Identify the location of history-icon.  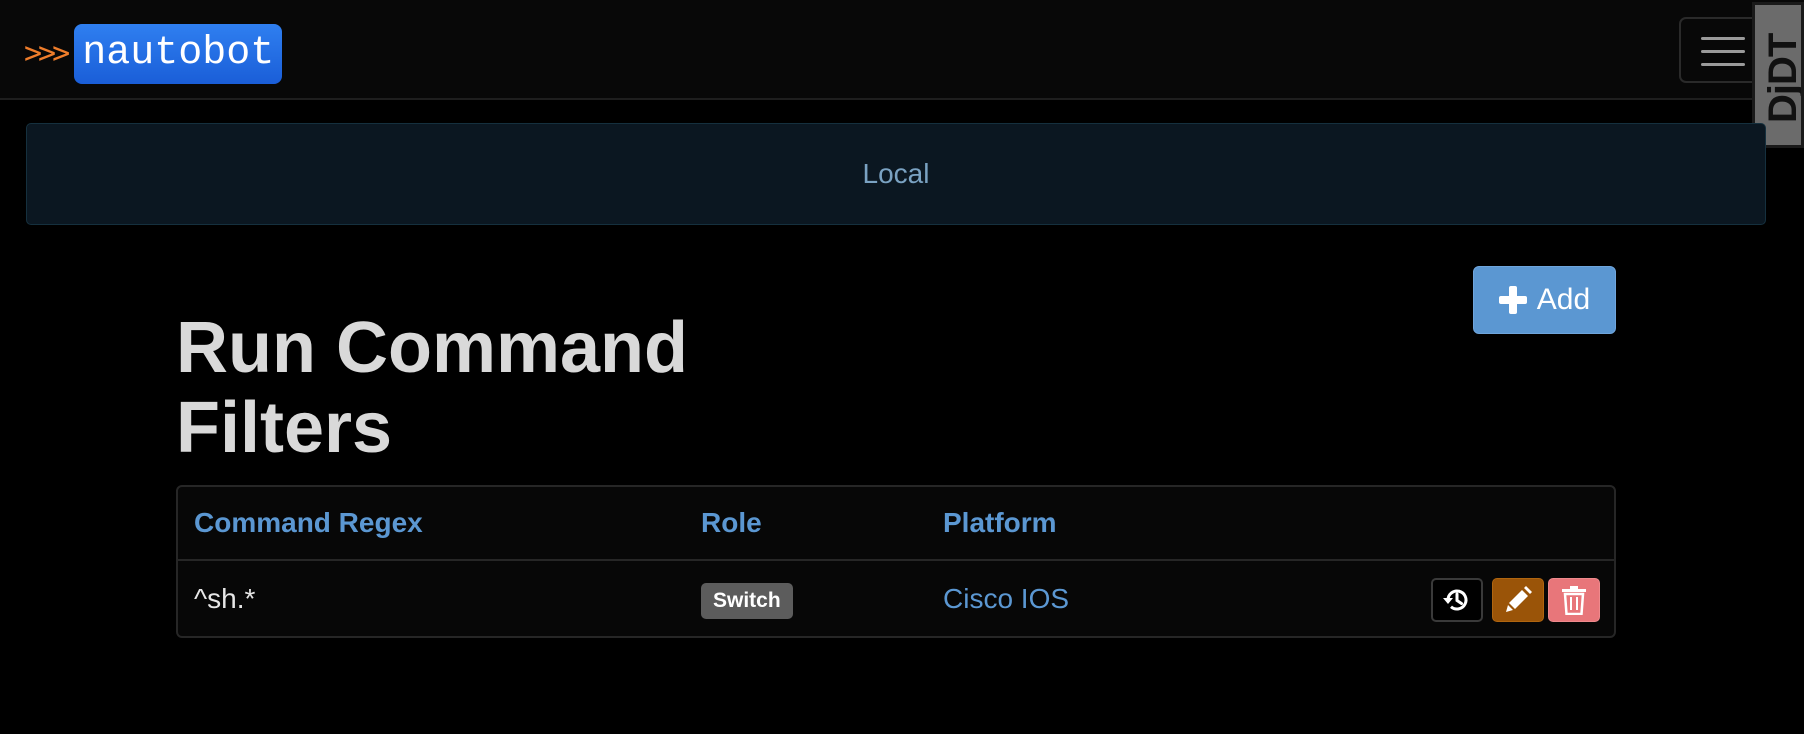
(1455, 600).